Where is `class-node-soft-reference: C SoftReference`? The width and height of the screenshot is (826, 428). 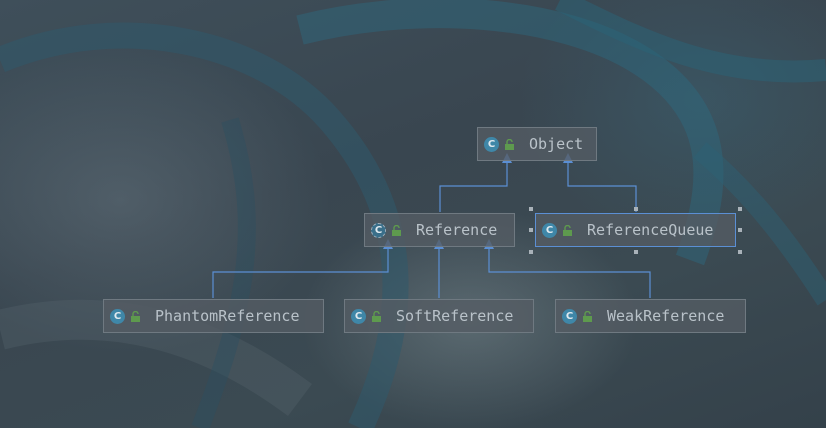 class-node-soft-reference: C SoftReference is located at coordinates (439, 316).